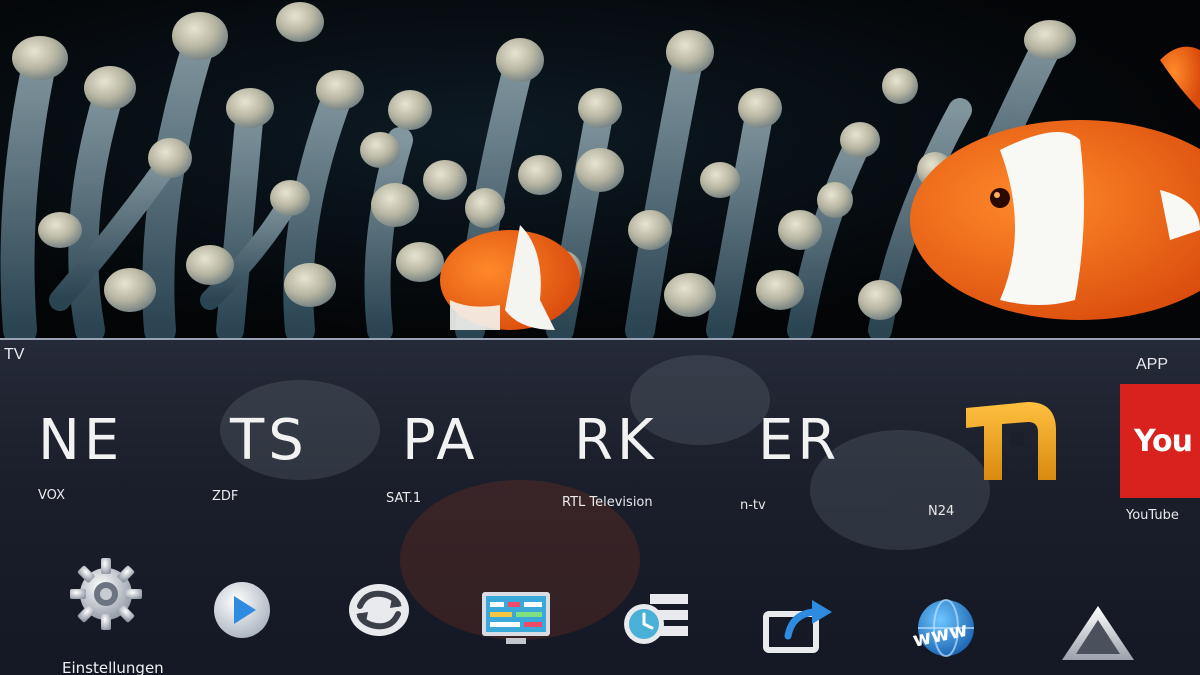 The width and height of the screenshot is (1200, 675). I want to click on timer-list-button, so click(656, 619).